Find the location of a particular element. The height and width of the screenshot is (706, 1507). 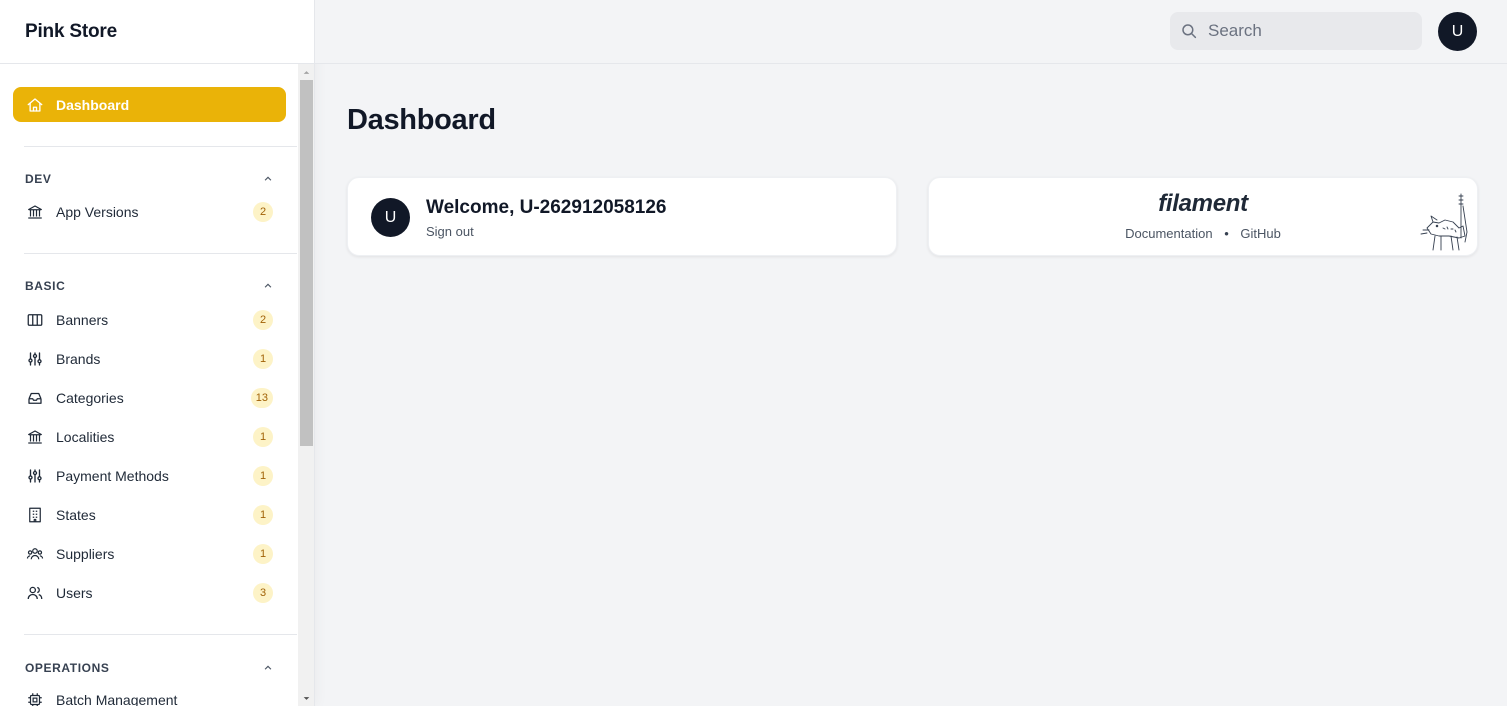

welcome-heading: Welcome, U-262912058126 is located at coordinates (546, 207).